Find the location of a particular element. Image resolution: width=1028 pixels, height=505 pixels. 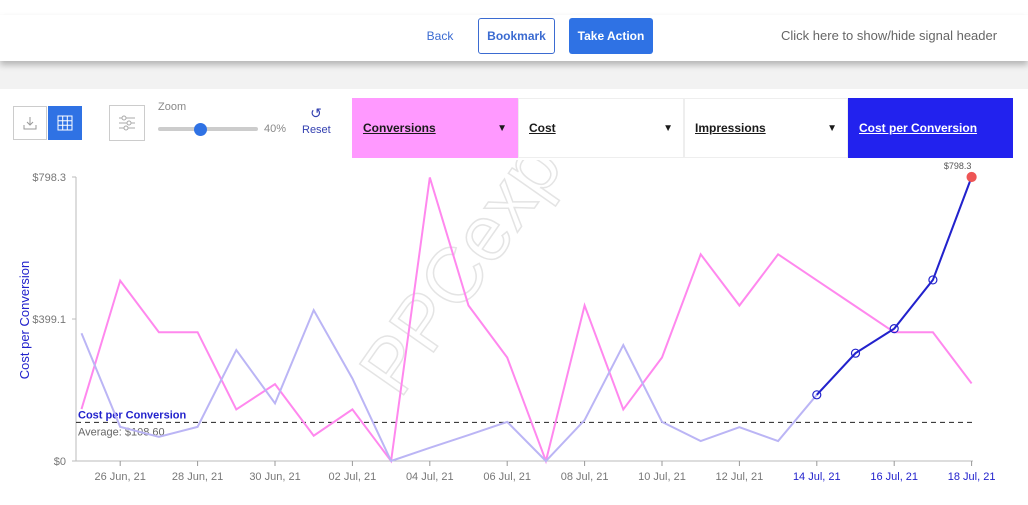

download-icon is located at coordinates (30, 123).